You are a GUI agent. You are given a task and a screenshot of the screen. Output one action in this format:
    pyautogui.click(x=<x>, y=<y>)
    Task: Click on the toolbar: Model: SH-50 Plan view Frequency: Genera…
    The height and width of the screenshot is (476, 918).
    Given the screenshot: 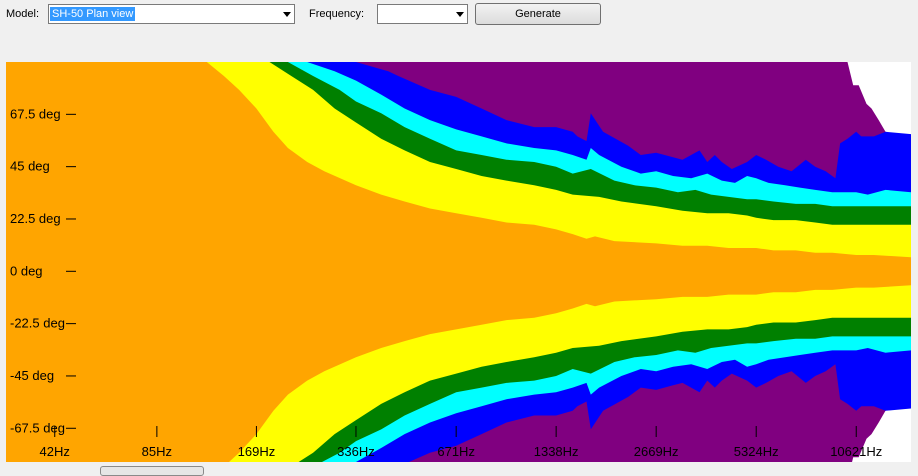 What is the action you would take?
    pyautogui.click(x=459, y=16)
    